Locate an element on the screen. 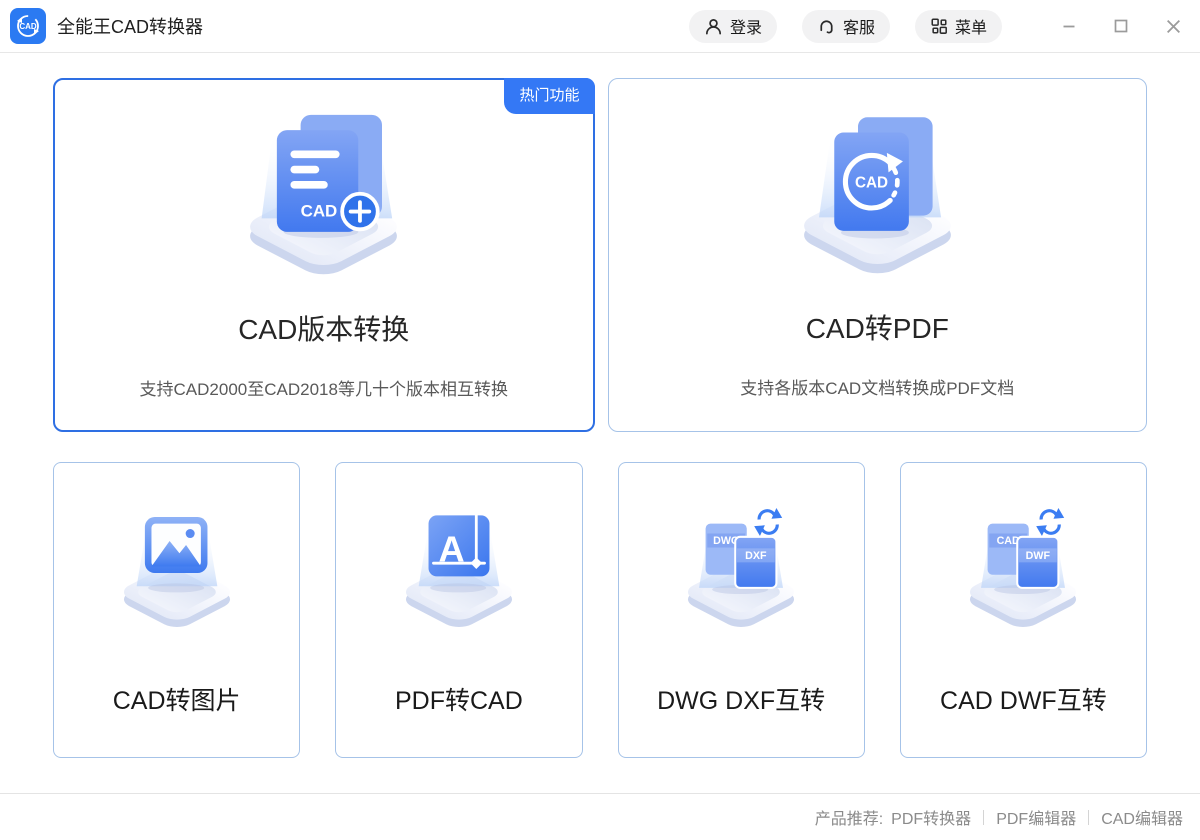 This screenshot has height=840, width=1200. logo-text: CAD is located at coordinates (28, 26).